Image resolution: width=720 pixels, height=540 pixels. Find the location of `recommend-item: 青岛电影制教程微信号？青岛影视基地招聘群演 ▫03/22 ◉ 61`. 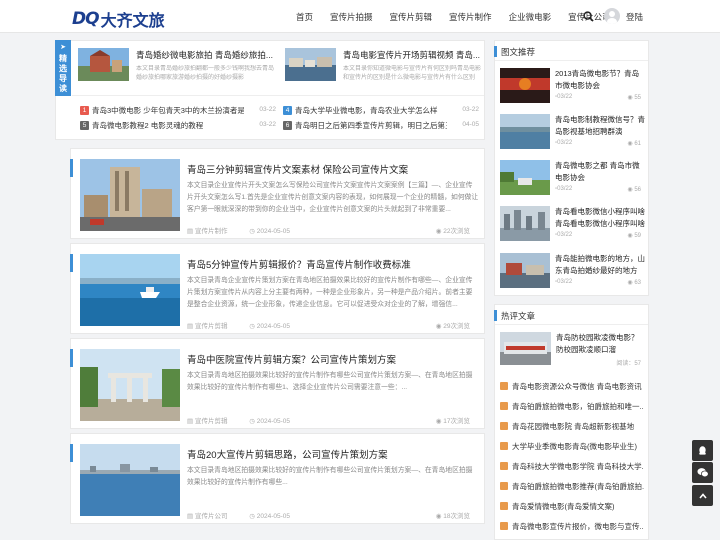

recommend-item: 青岛电影制教程微信号？青岛影视基地招聘群演 ▫03/22 ◉ 61 is located at coordinates (572, 132).